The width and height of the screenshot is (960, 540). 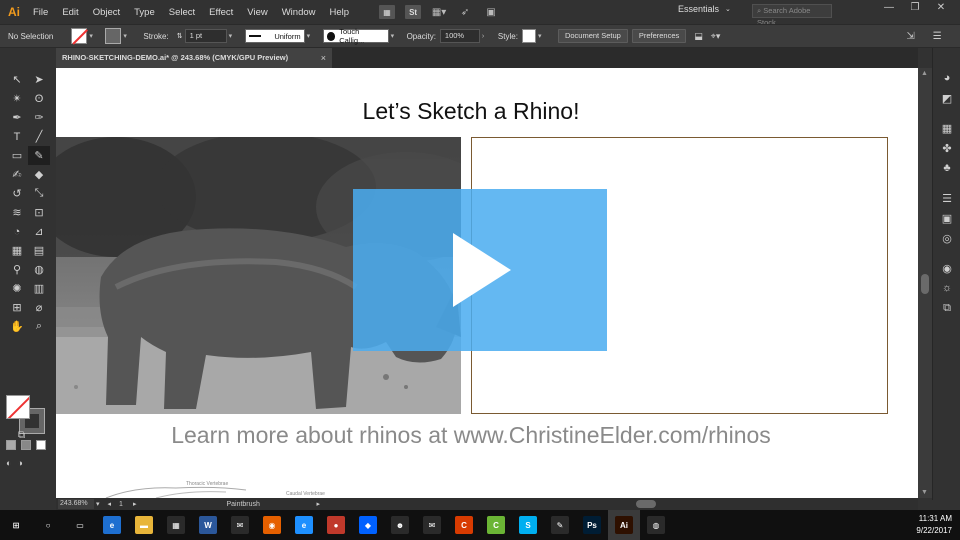 I want to click on taskbar-edge: e, so click(x=112, y=525).